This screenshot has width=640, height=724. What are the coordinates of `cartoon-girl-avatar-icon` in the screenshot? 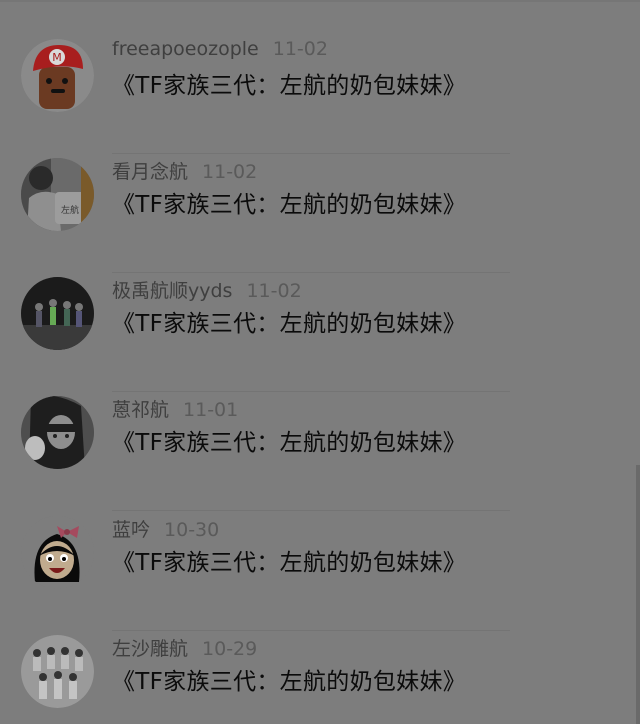 It's located at (57, 552).